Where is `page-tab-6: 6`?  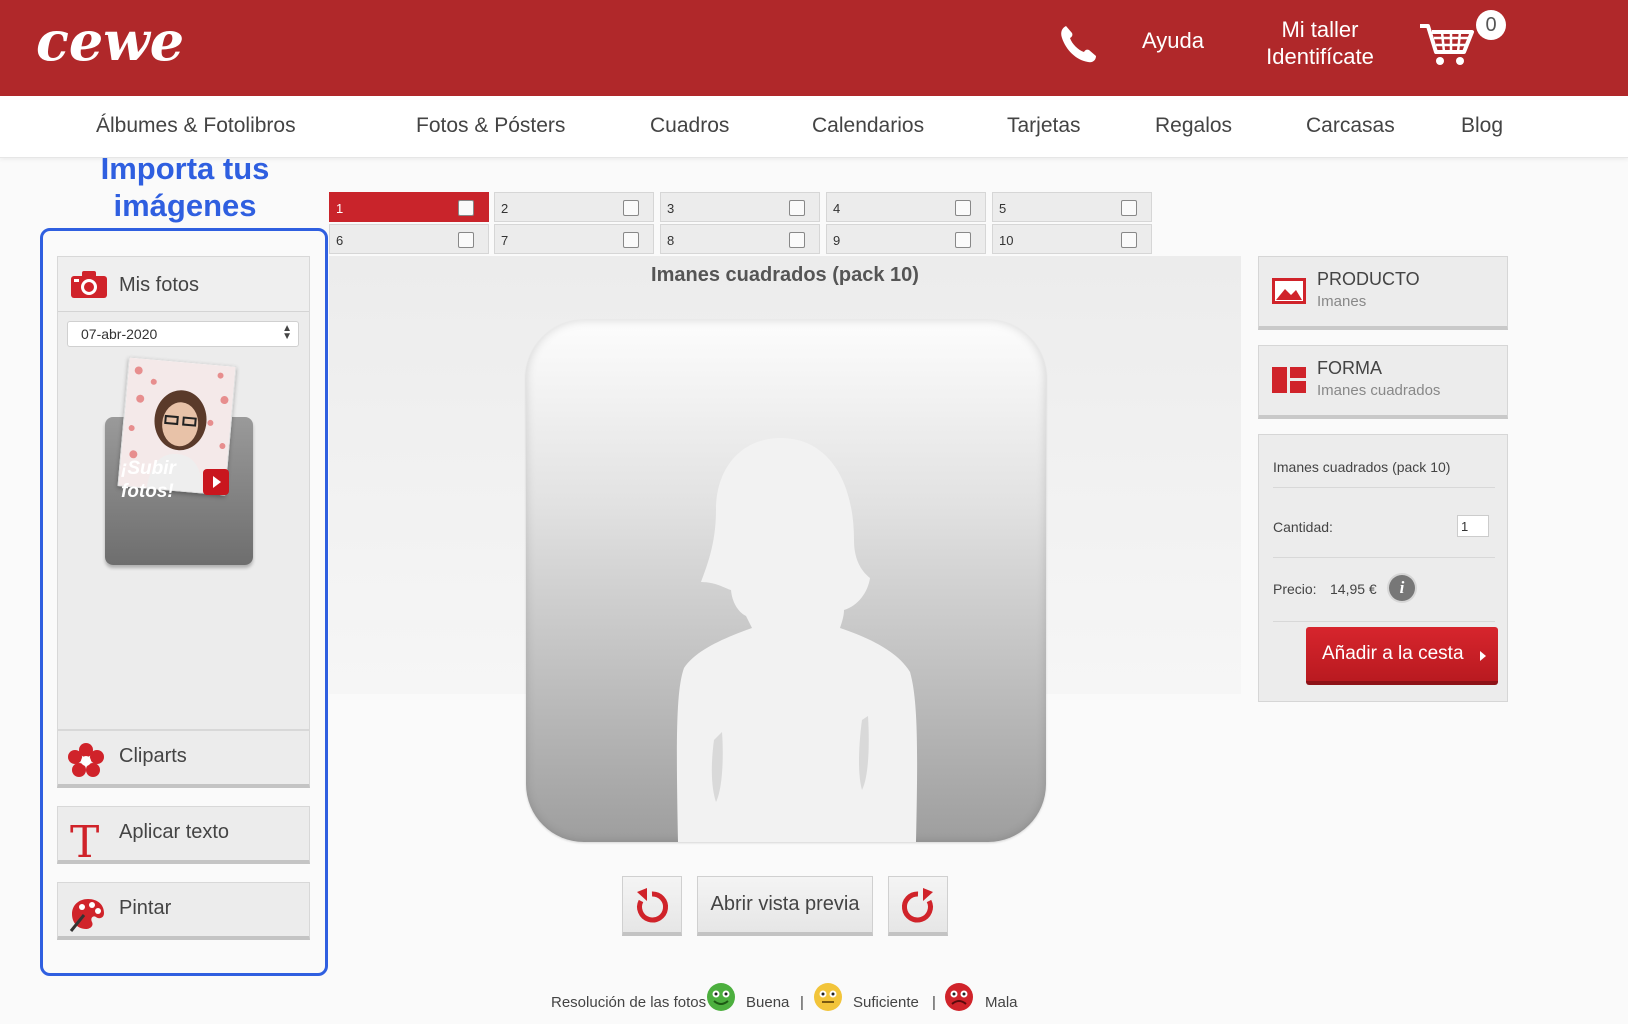 page-tab-6: 6 is located at coordinates (409, 239).